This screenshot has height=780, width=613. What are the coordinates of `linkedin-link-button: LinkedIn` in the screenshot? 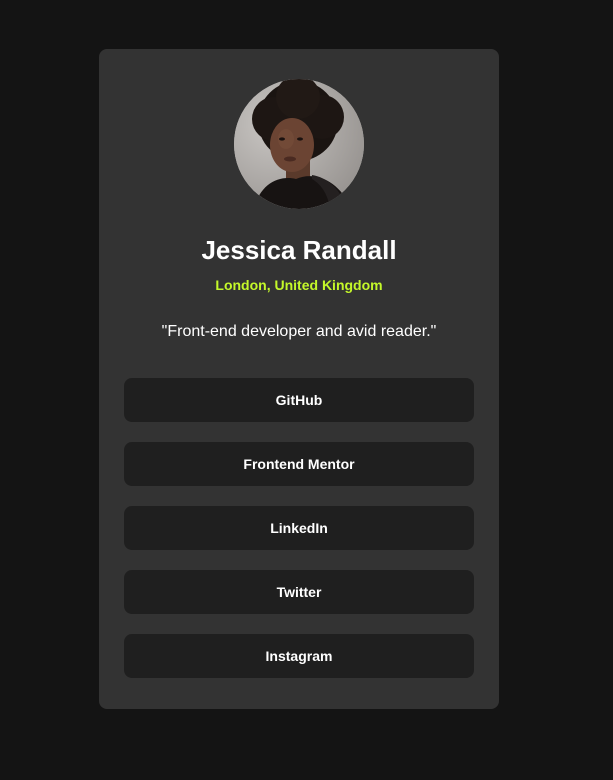 It's located at (299, 528).